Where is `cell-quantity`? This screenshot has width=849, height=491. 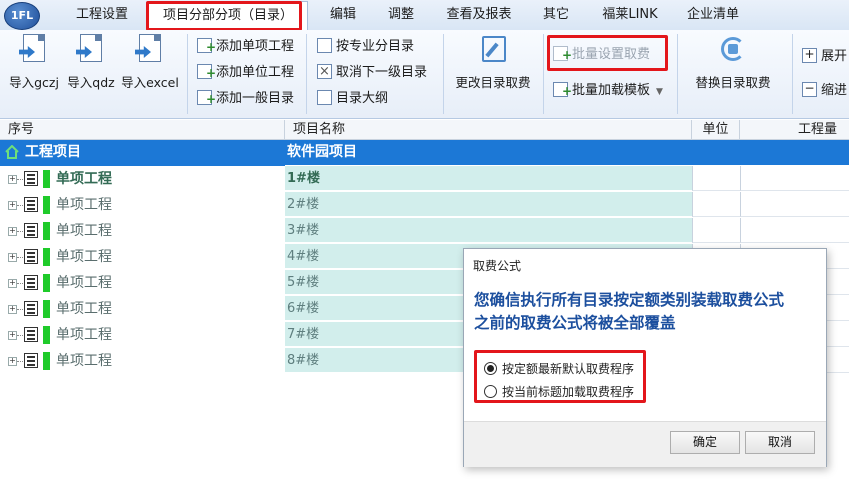 cell-quantity is located at coordinates (794, 152).